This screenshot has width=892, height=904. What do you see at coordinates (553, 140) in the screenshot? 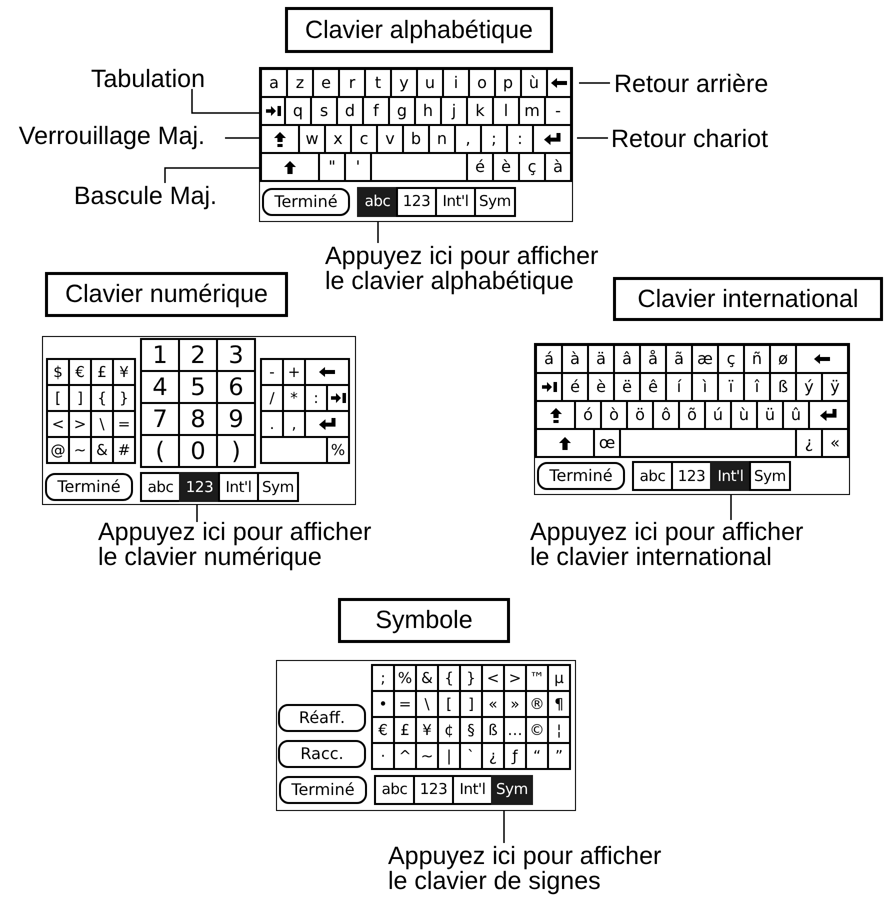
I see `enter-key` at bounding box center [553, 140].